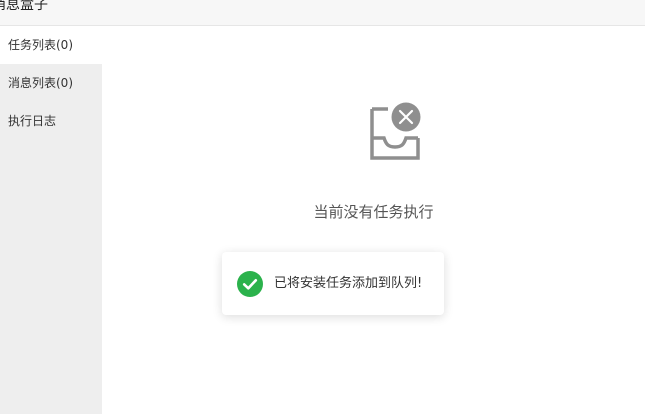  What do you see at coordinates (51, 121) in the screenshot?
I see `sidebar-item-execution-log: 执行日志` at bounding box center [51, 121].